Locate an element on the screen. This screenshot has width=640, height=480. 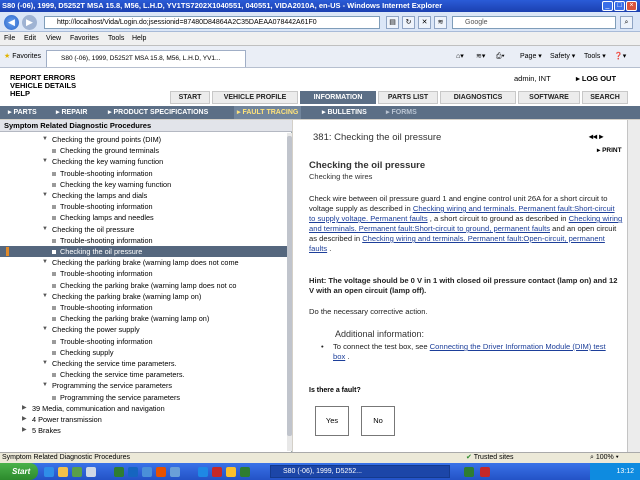
nav-parts: ▸ PARTS is located at coordinates (22, 112).